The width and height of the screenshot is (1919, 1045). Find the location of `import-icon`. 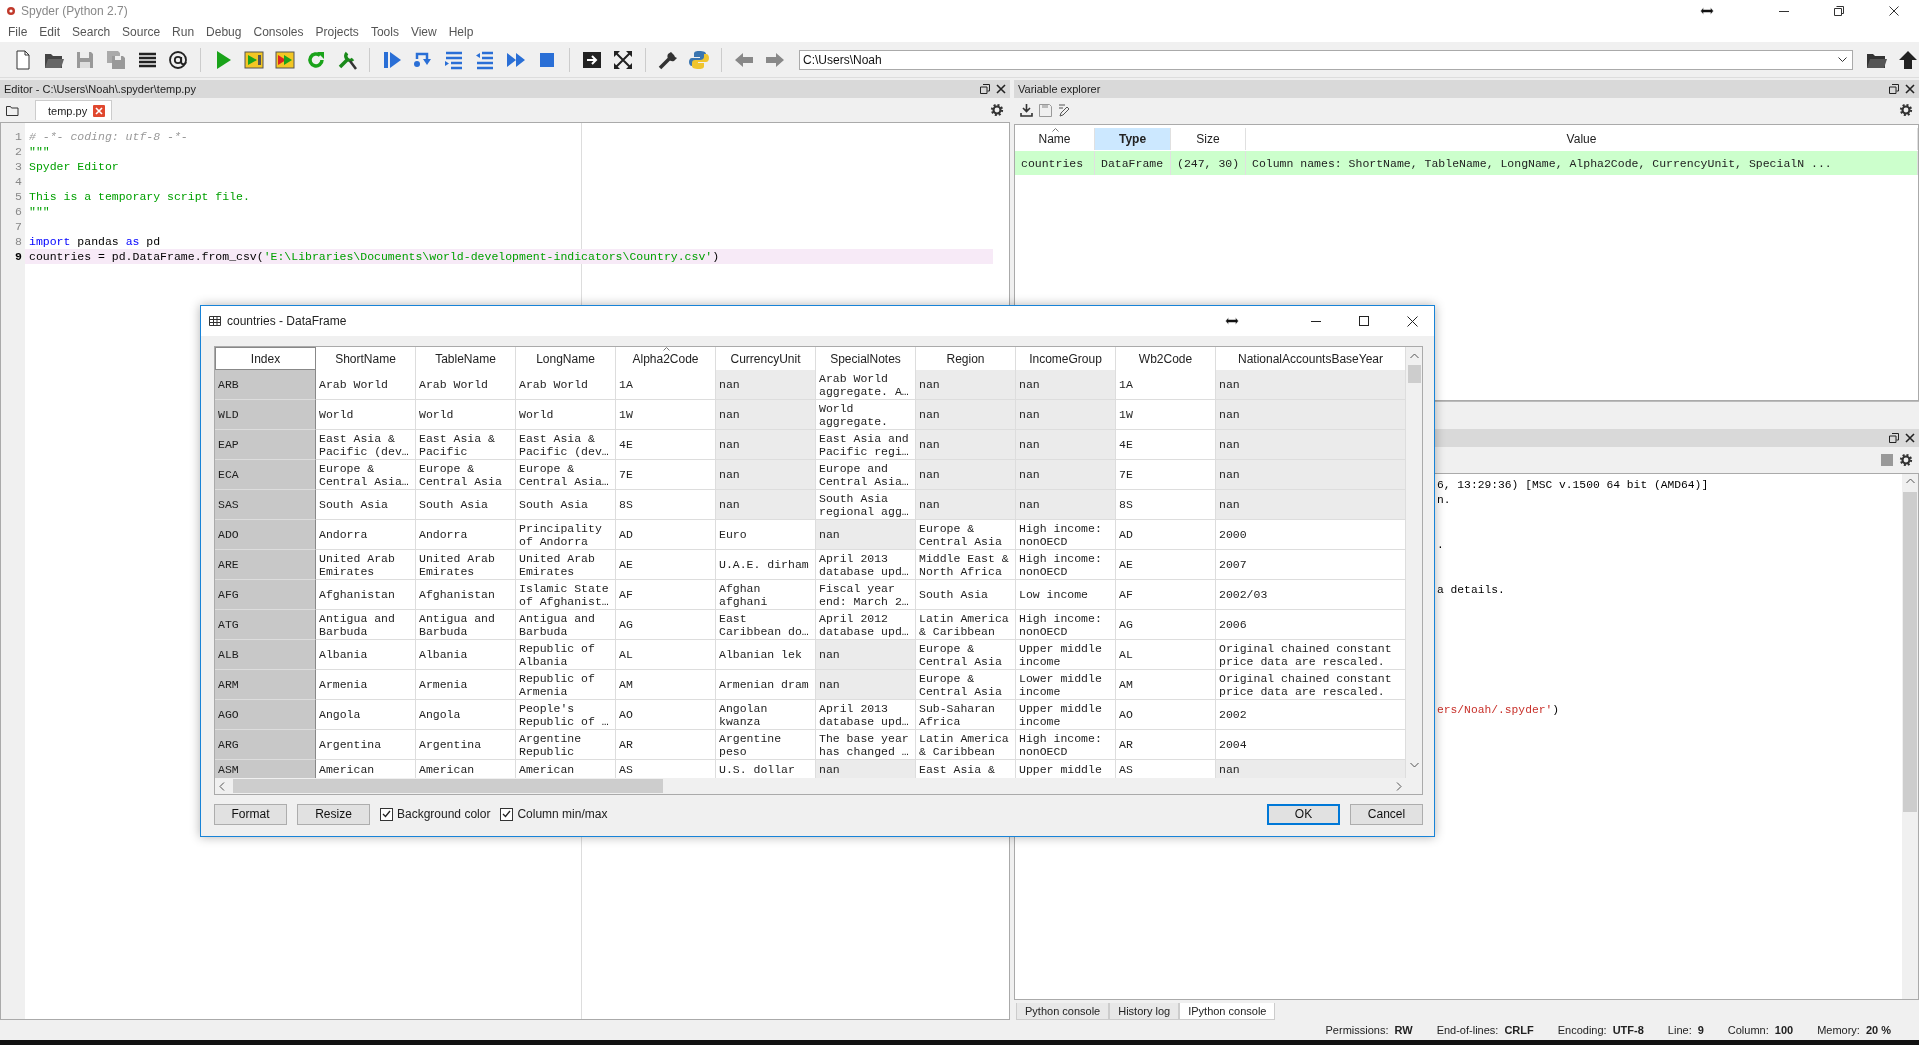

import-icon is located at coordinates (1026, 110).